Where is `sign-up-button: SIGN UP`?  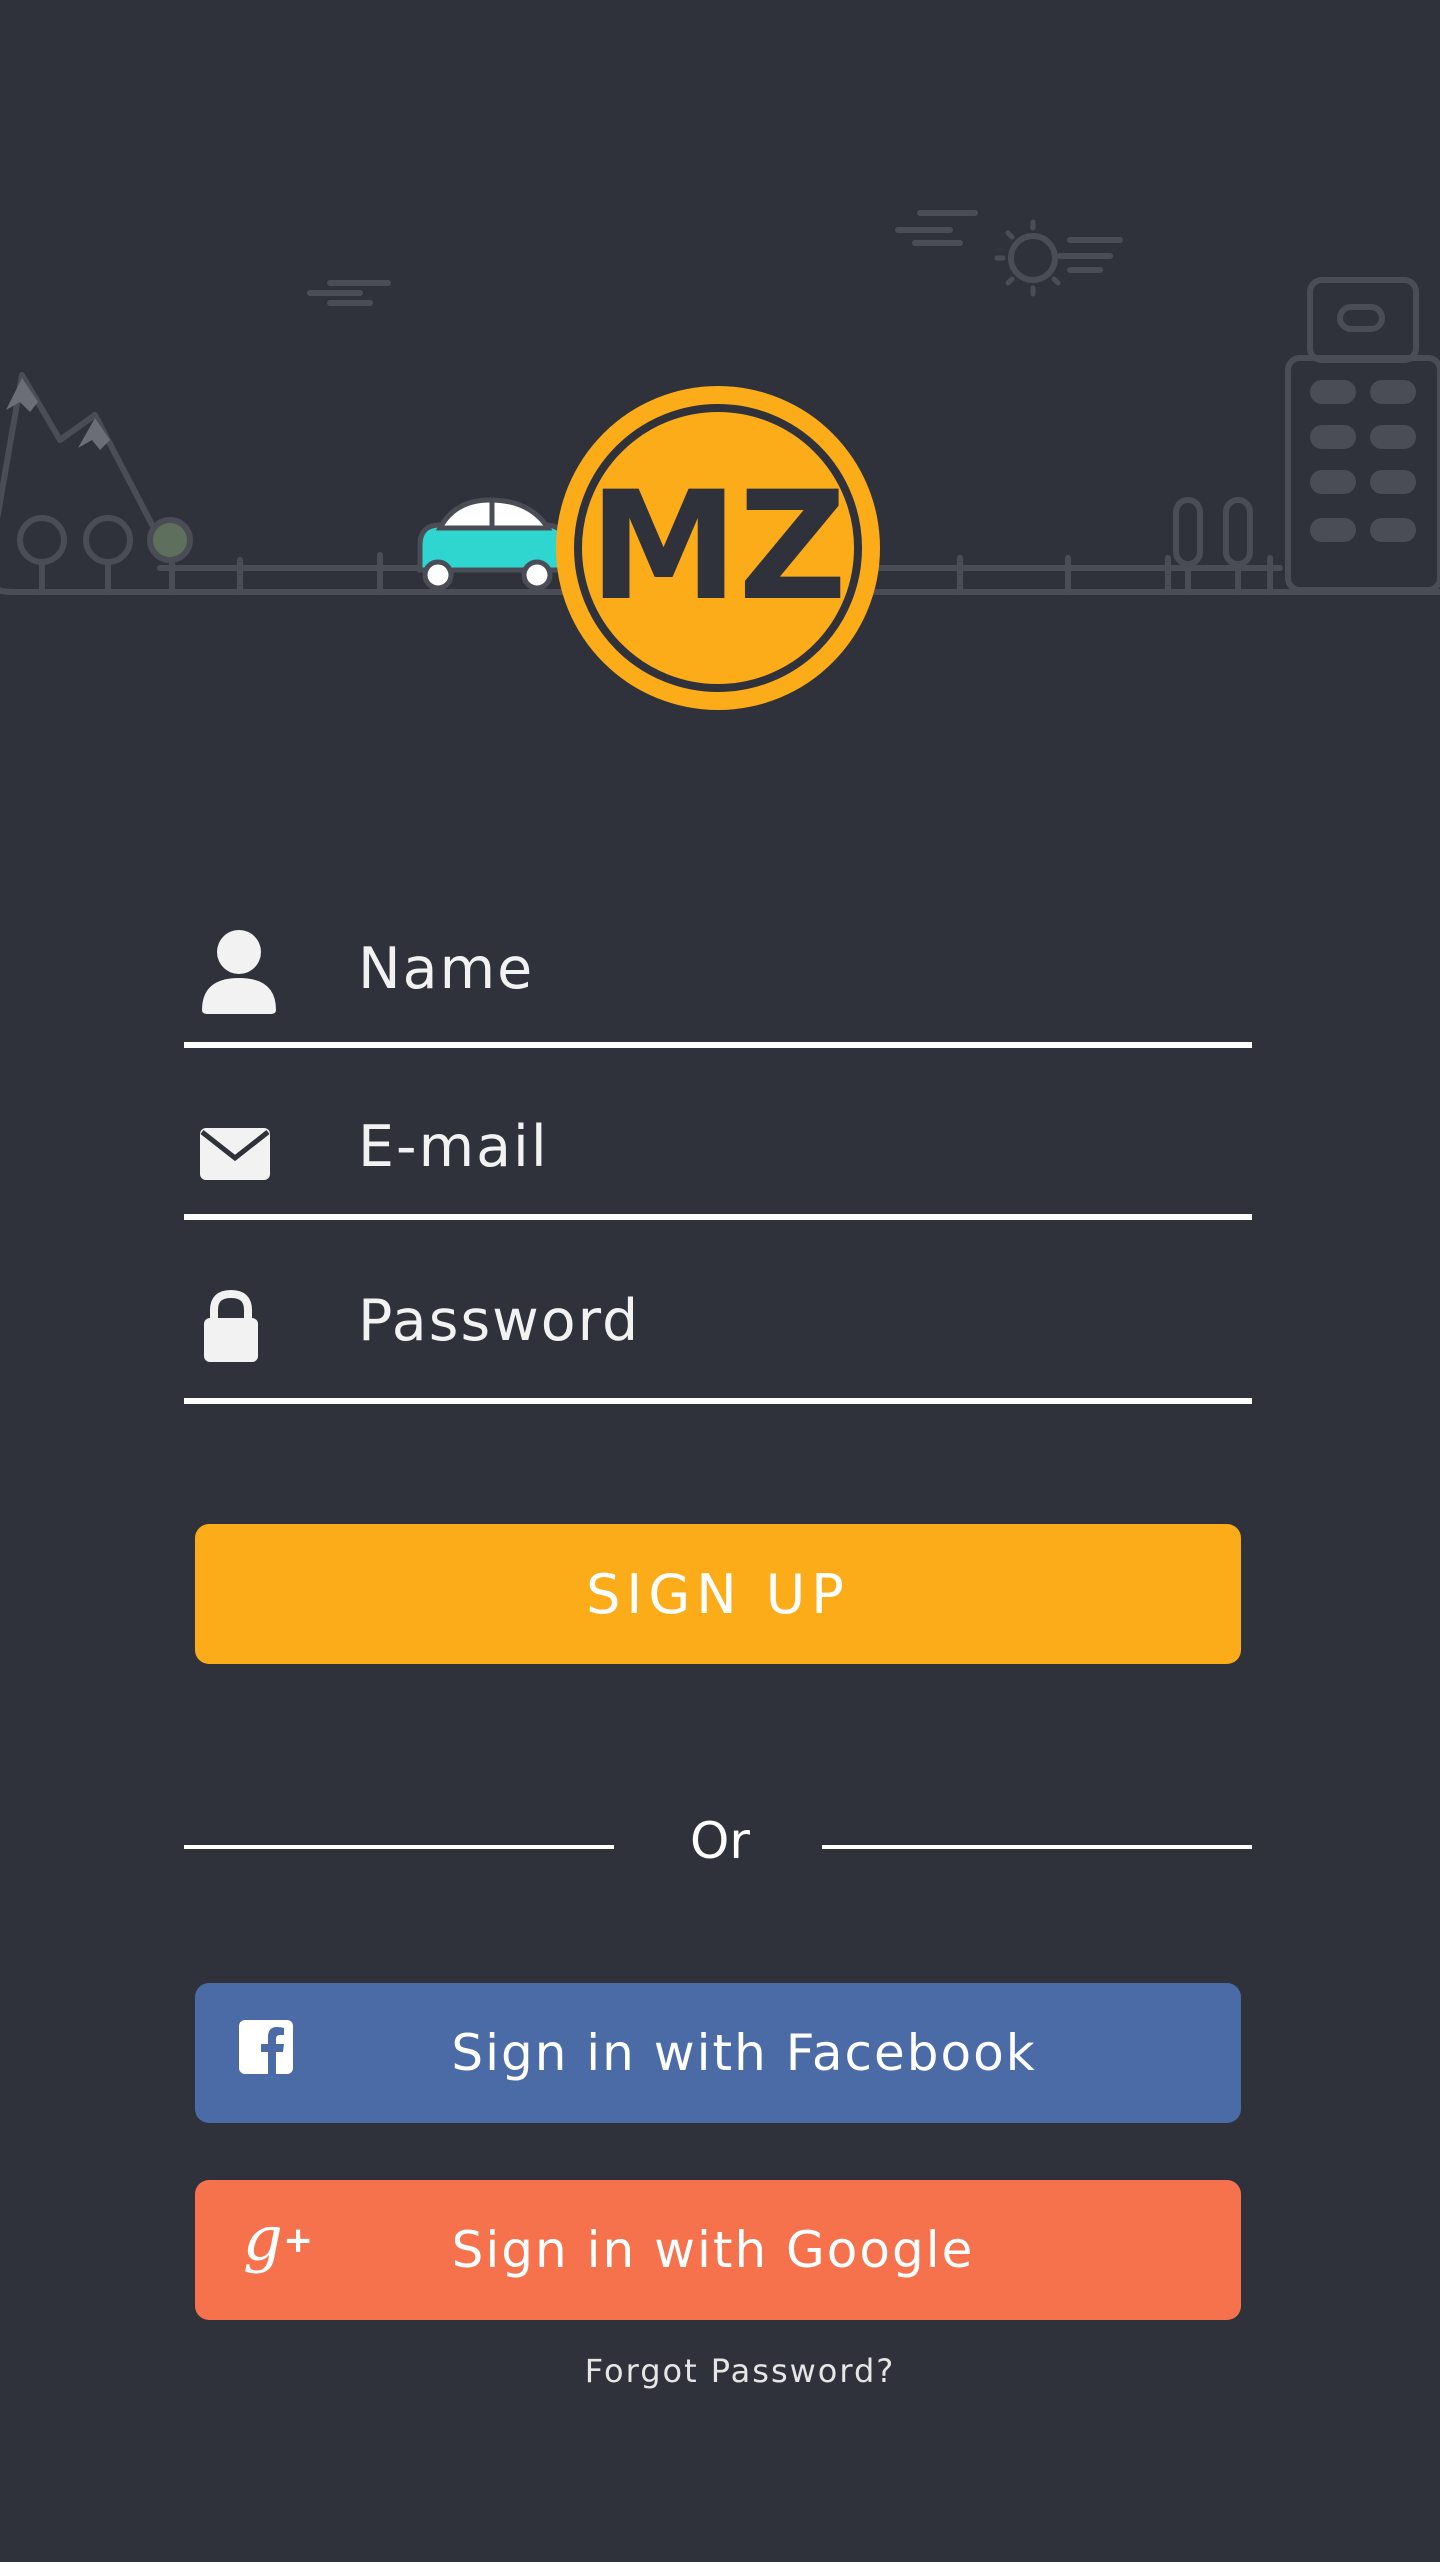
sign-up-button: SIGN UP is located at coordinates (718, 1594).